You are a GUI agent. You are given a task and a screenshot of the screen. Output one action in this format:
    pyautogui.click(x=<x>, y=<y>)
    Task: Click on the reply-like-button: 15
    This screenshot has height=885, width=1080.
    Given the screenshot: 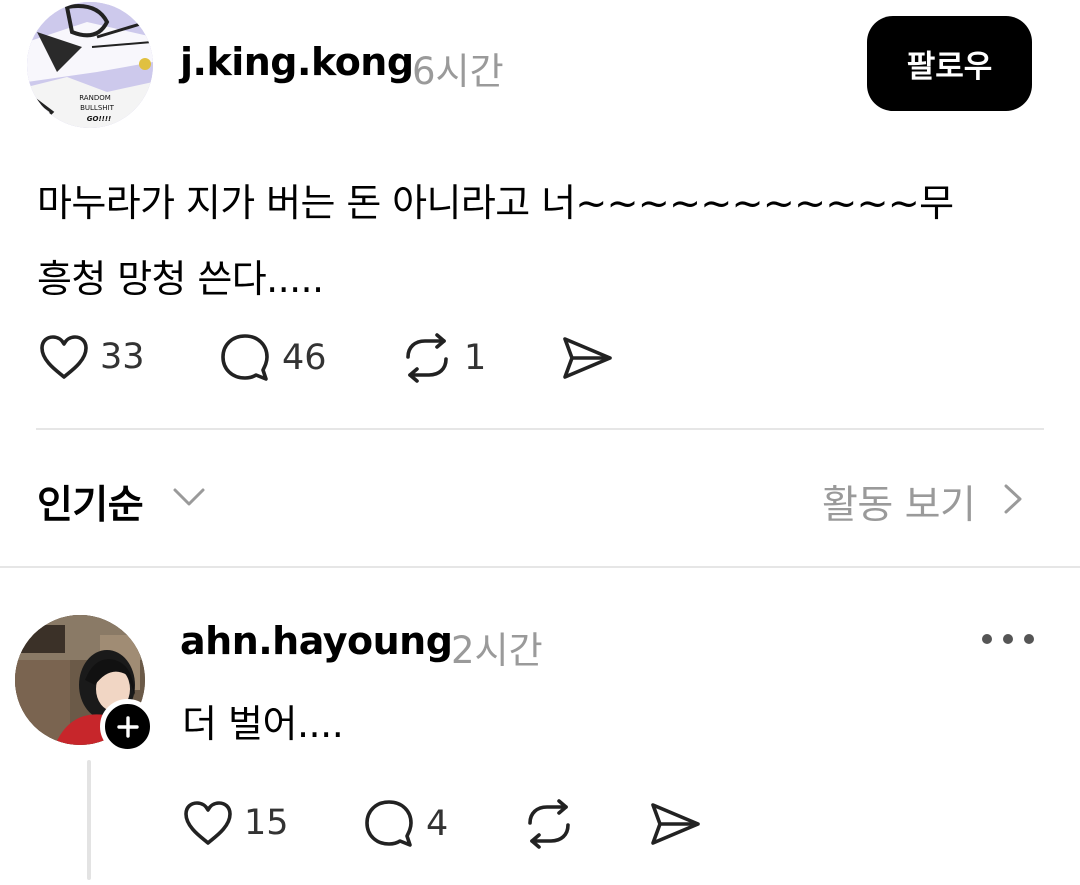 What is the action you would take?
    pyautogui.click(x=235, y=823)
    